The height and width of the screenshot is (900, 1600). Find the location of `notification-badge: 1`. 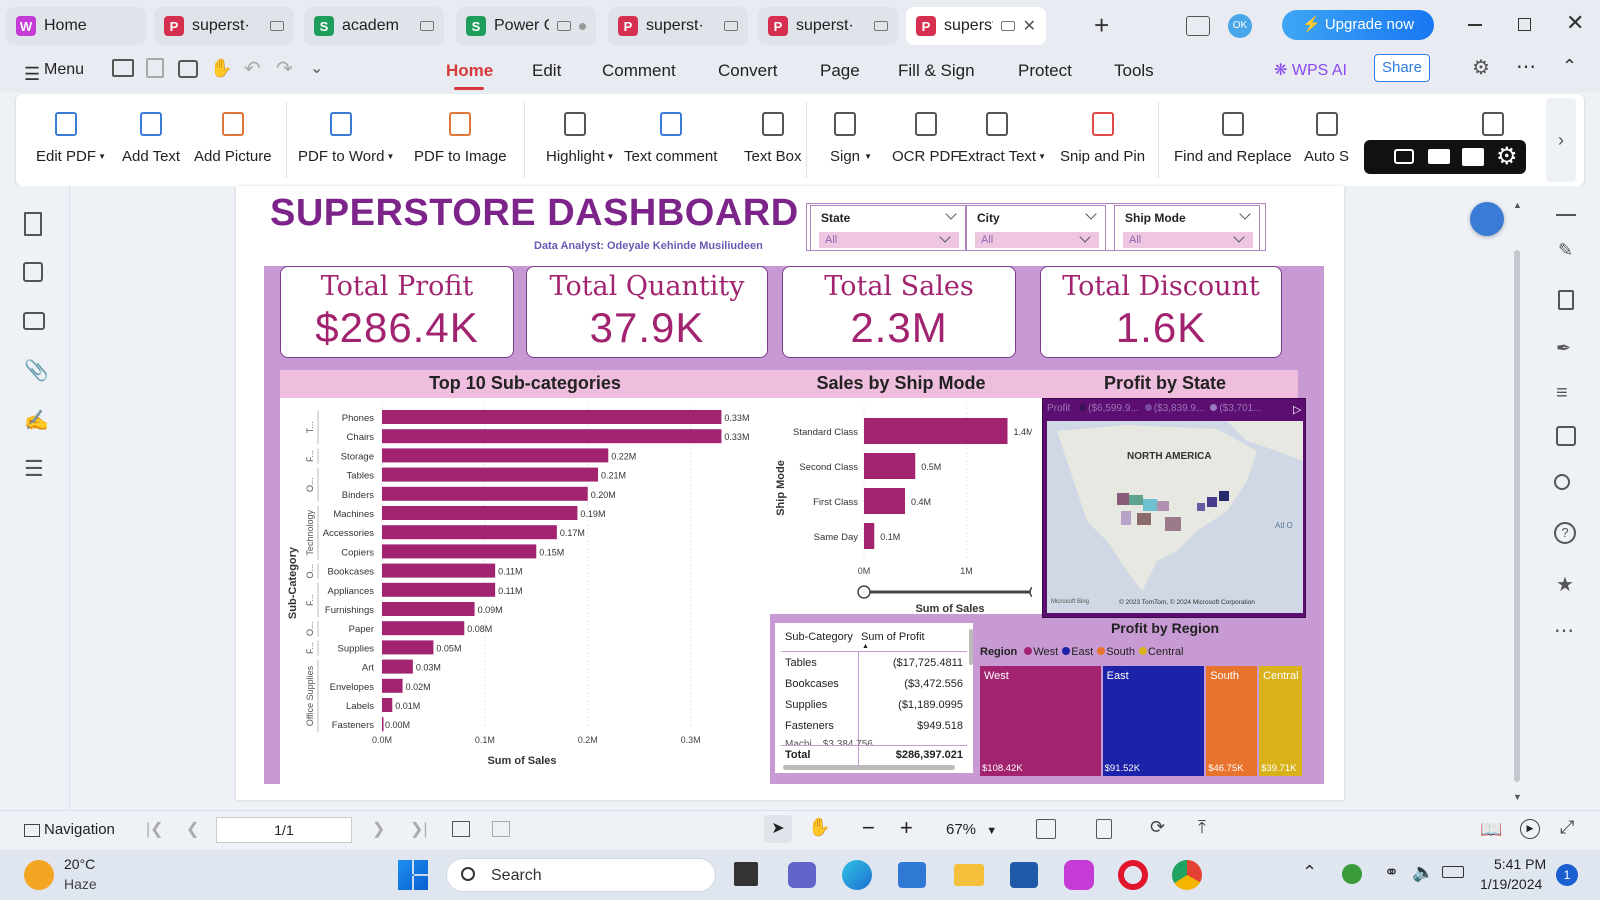

notification-badge: 1 is located at coordinates (1567, 875).